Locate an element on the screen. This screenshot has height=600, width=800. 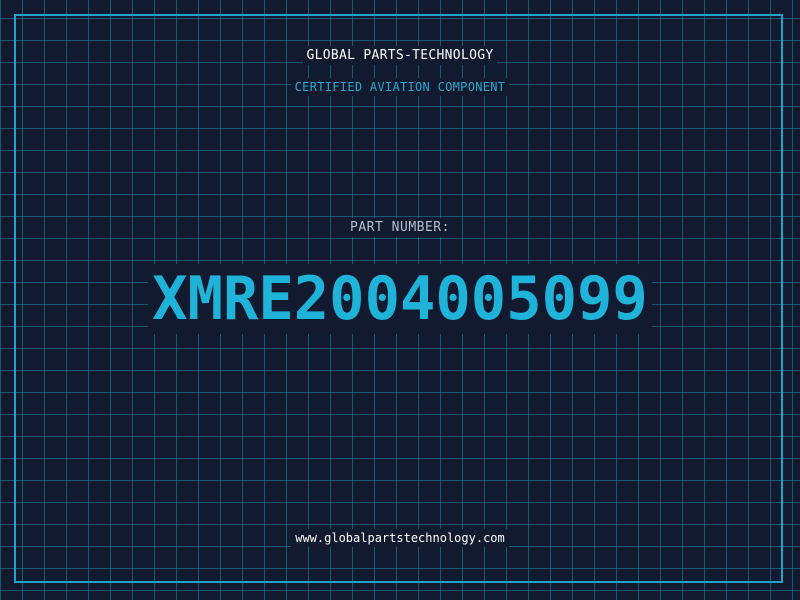
part-number-value: XMRE2004005099 is located at coordinates (400, 299).